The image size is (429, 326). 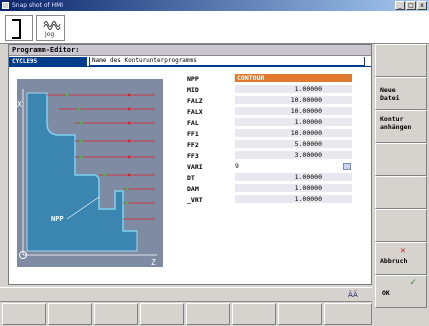 I want to click on editor-title: Programm-Editor:, so click(x=190, y=50).